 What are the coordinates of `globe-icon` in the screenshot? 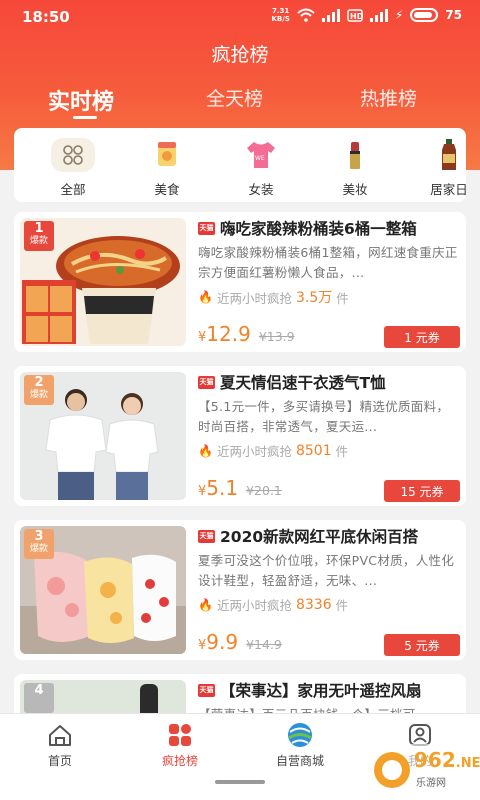 It's located at (300, 735).